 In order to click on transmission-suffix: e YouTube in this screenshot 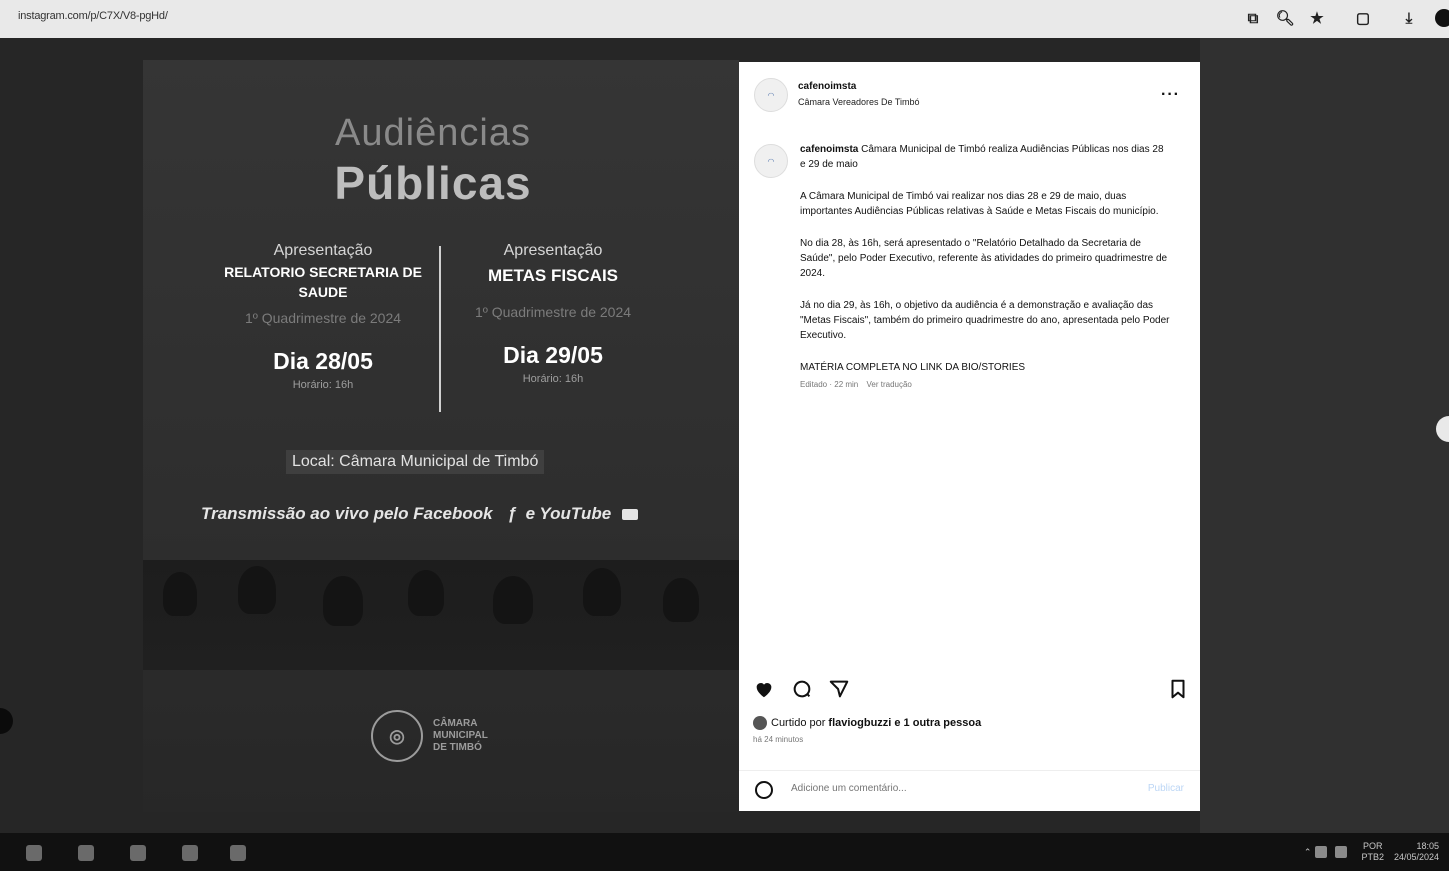, I will do `click(568, 513)`.